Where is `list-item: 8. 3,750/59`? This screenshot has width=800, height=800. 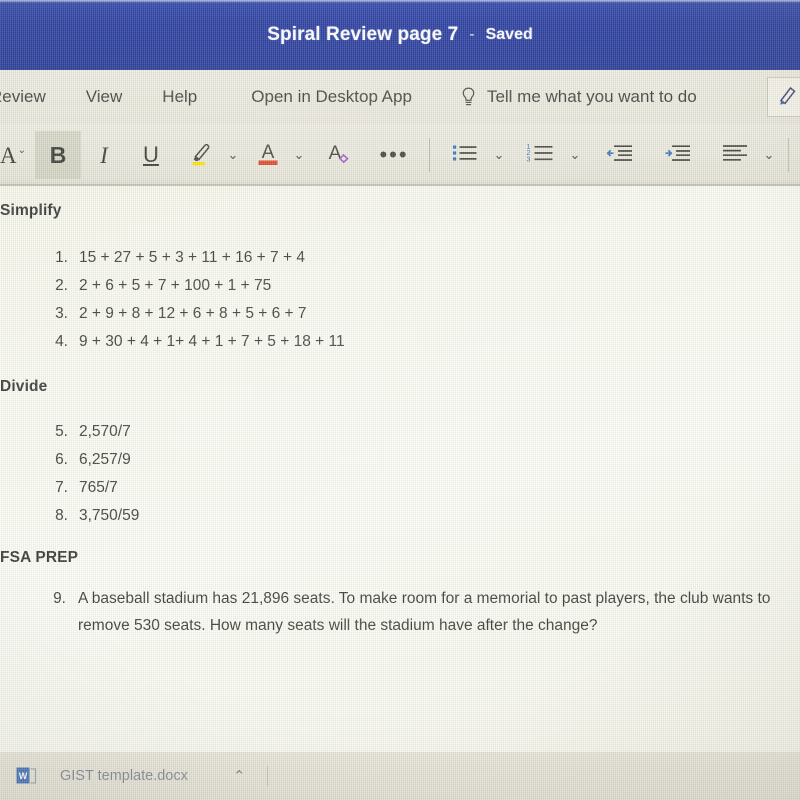 list-item: 8. 3,750/59 is located at coordinates (90, 516).